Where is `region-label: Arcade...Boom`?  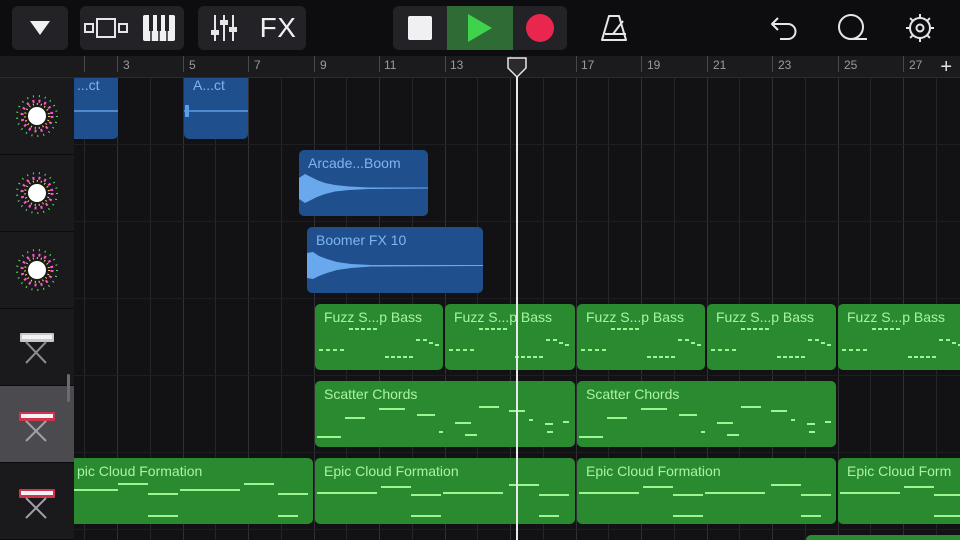 region-label: Arcade...Boom is located at coordinates (354, 163).